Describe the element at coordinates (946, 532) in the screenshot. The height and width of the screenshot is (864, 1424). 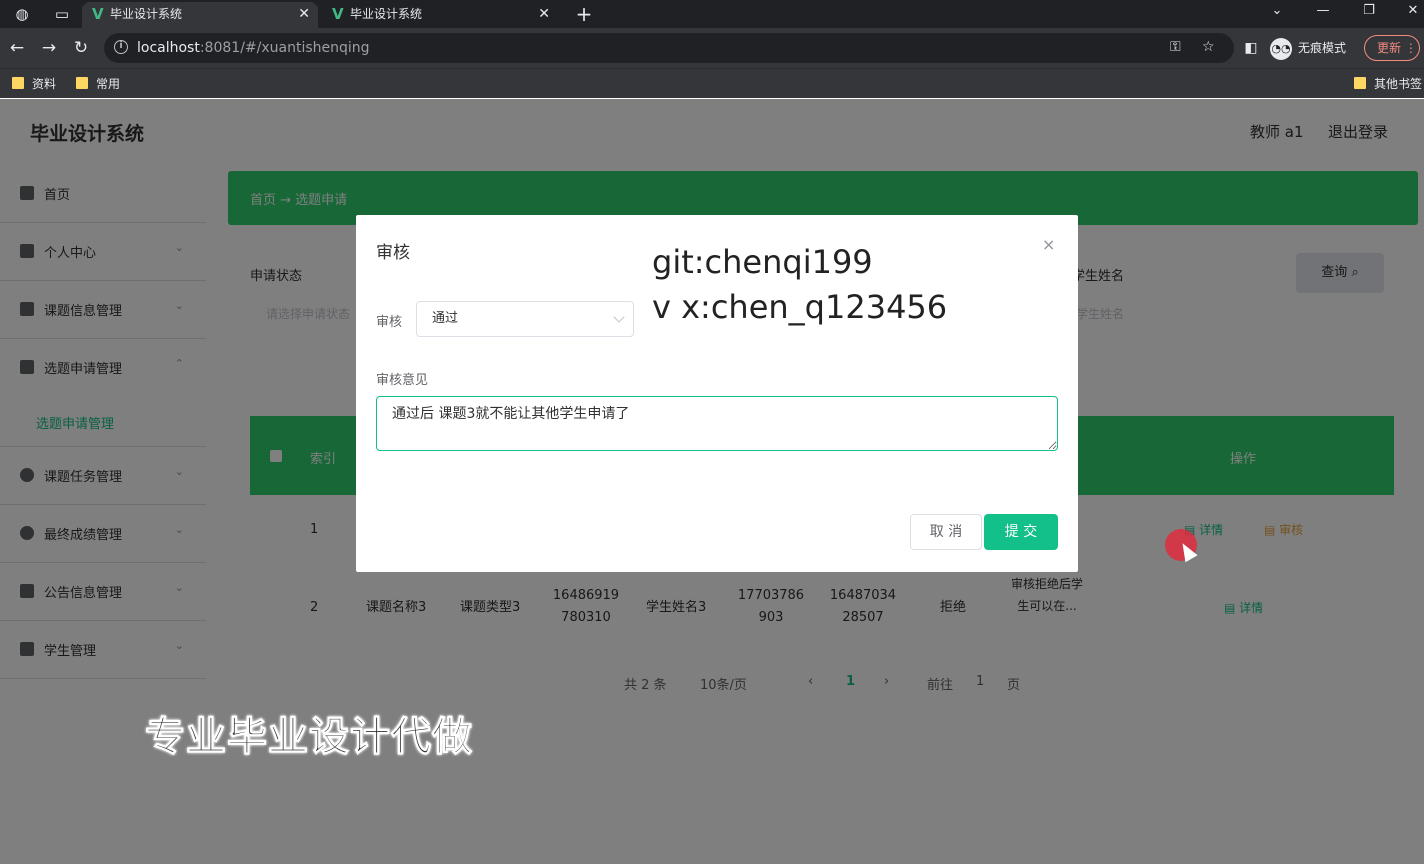
I see `cancel-button: 取 消` at that location.